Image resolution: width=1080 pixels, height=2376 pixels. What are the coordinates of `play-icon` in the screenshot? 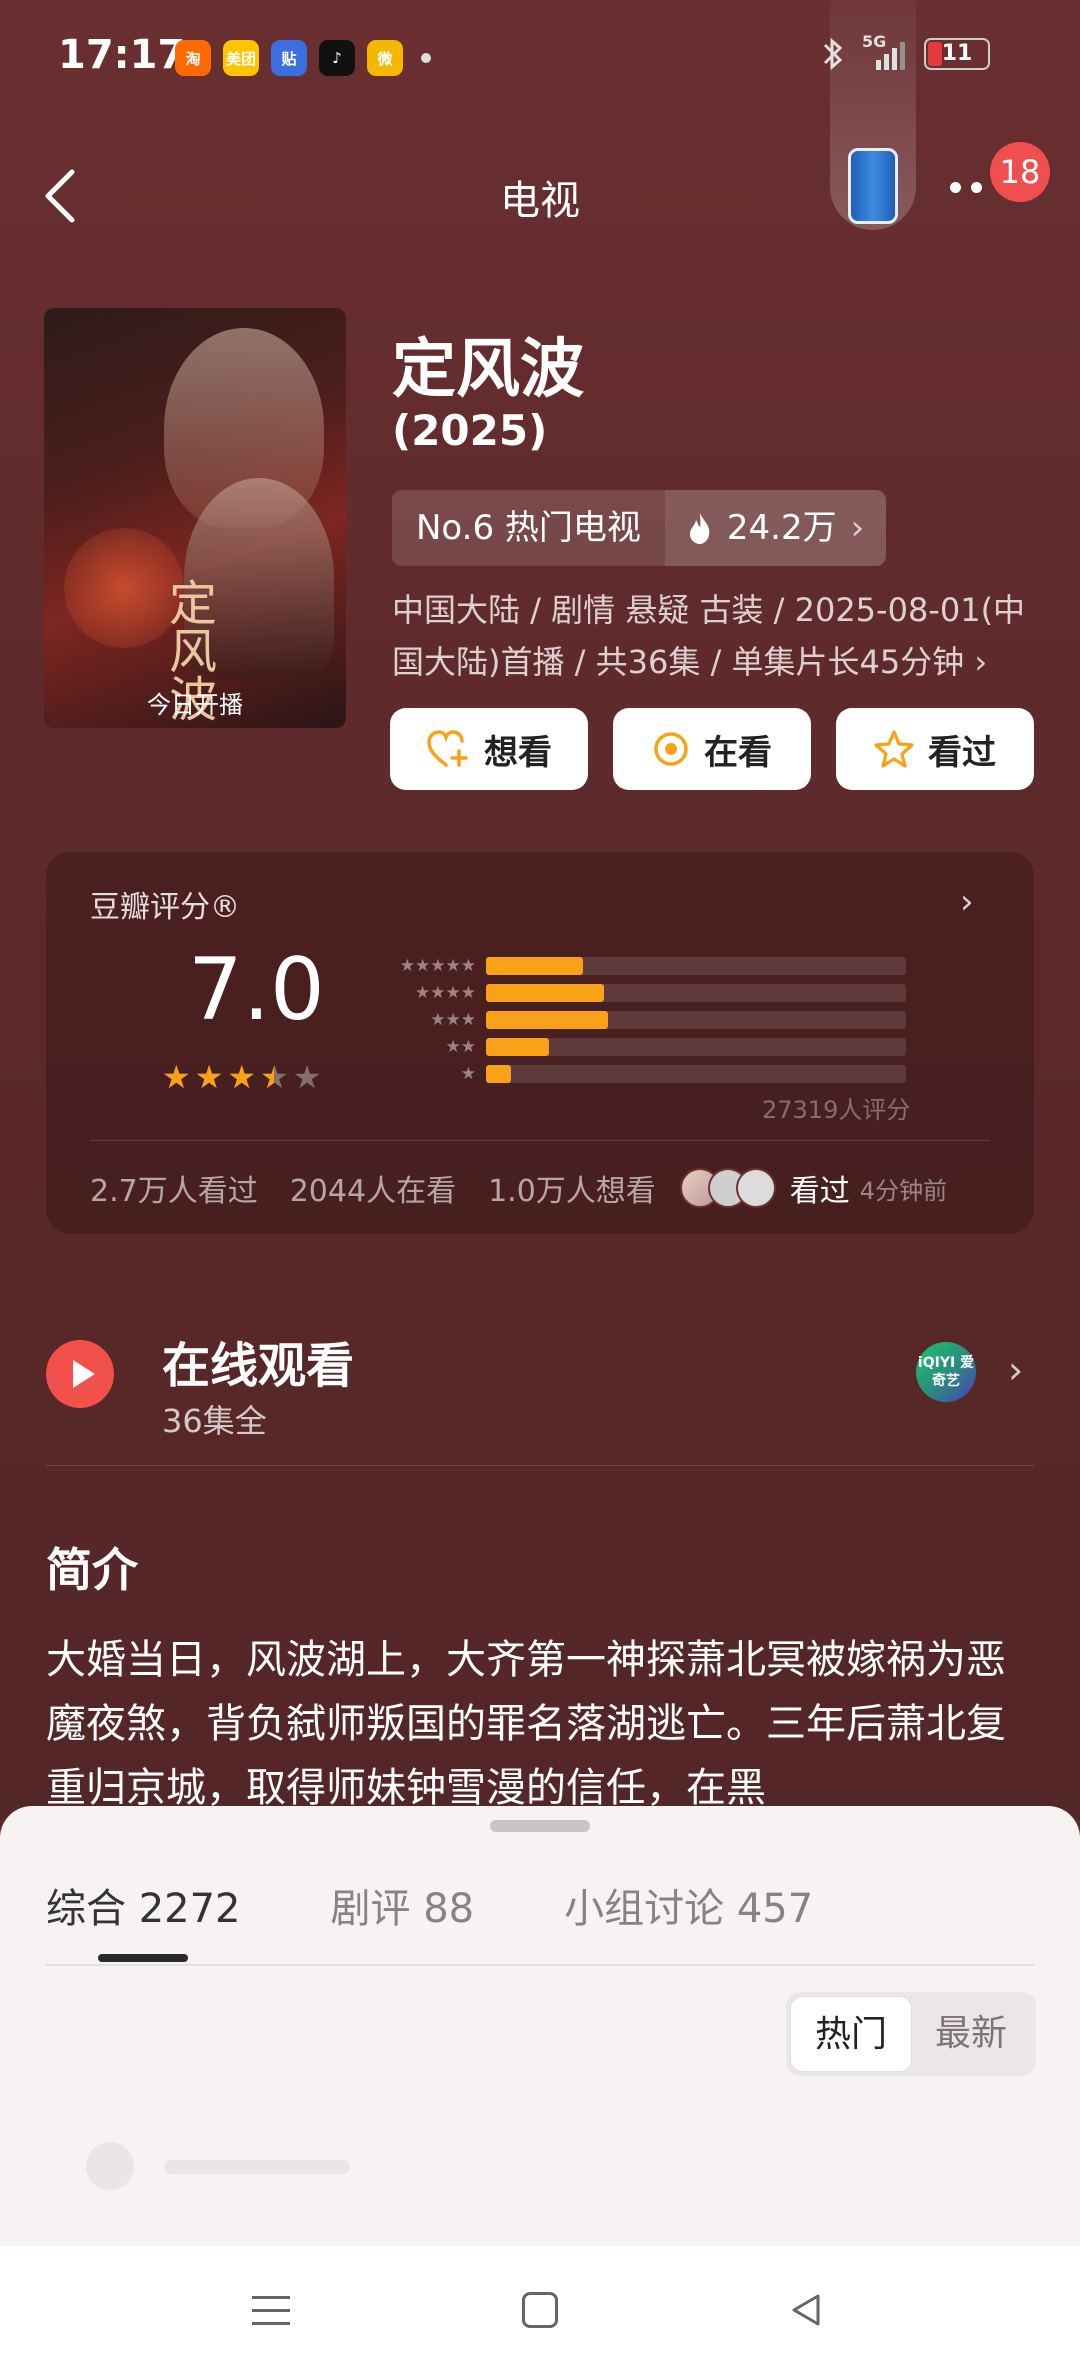 It's located at (80, 1374).